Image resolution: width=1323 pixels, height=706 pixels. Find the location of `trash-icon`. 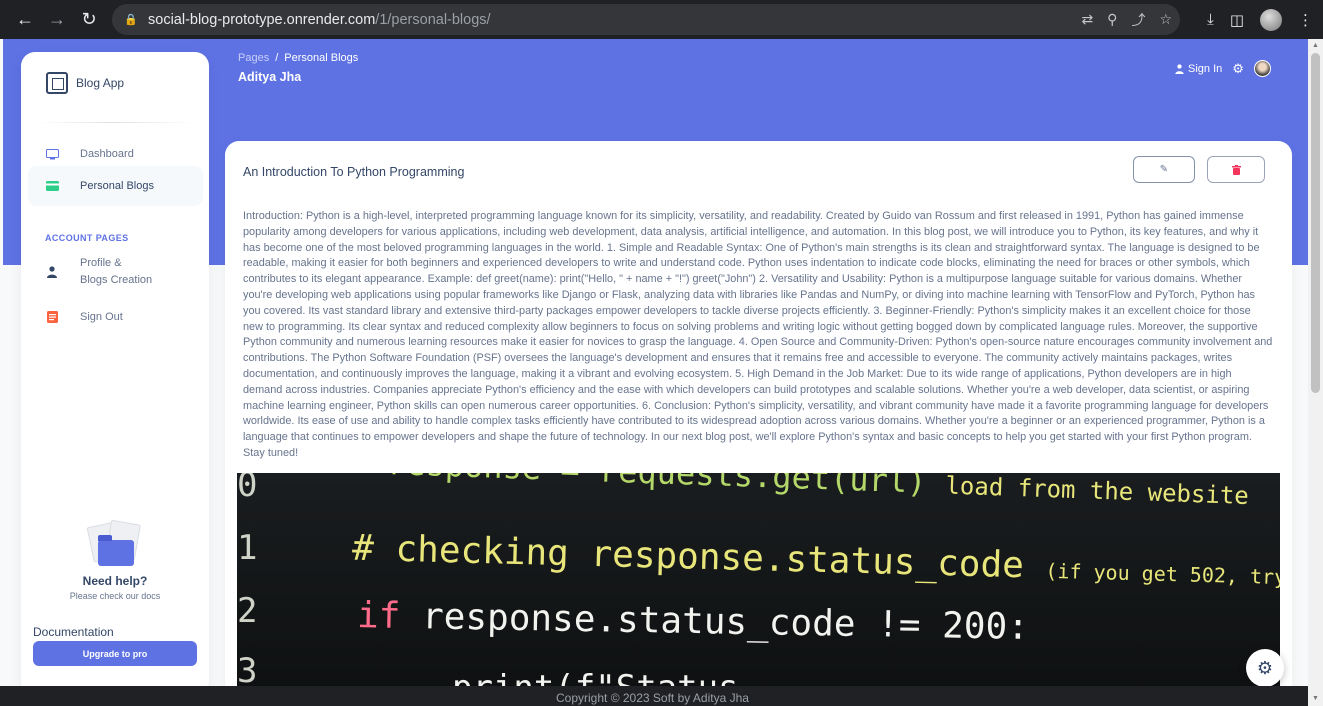

trash-icon is located at coordinates (1236, 169).